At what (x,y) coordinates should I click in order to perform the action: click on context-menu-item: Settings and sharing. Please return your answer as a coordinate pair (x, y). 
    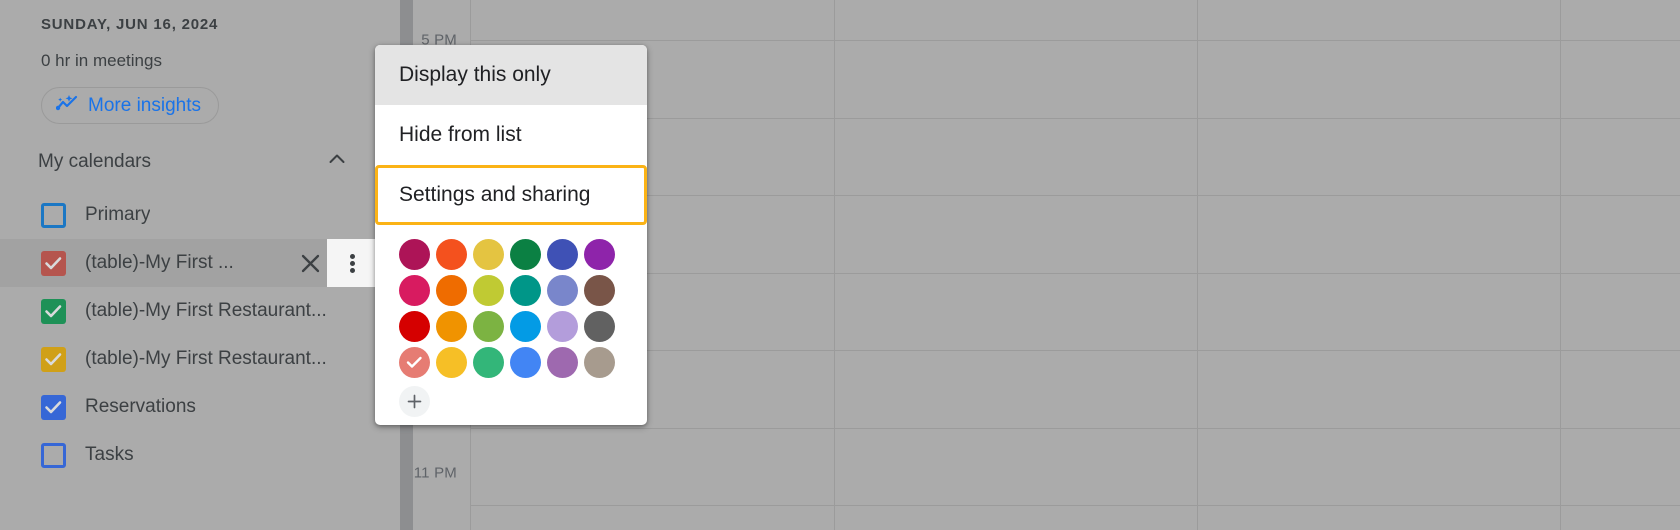
    Looking at the image, I should click on (511, 195).